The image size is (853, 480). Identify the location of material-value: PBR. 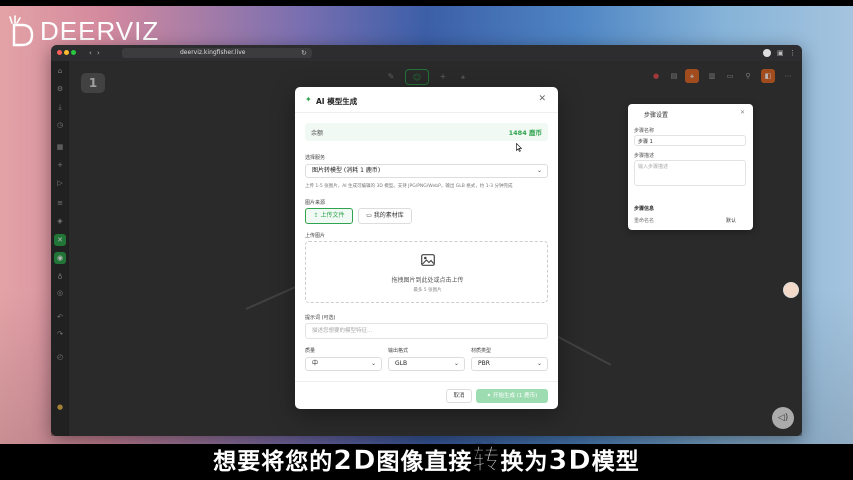
(484, 363).